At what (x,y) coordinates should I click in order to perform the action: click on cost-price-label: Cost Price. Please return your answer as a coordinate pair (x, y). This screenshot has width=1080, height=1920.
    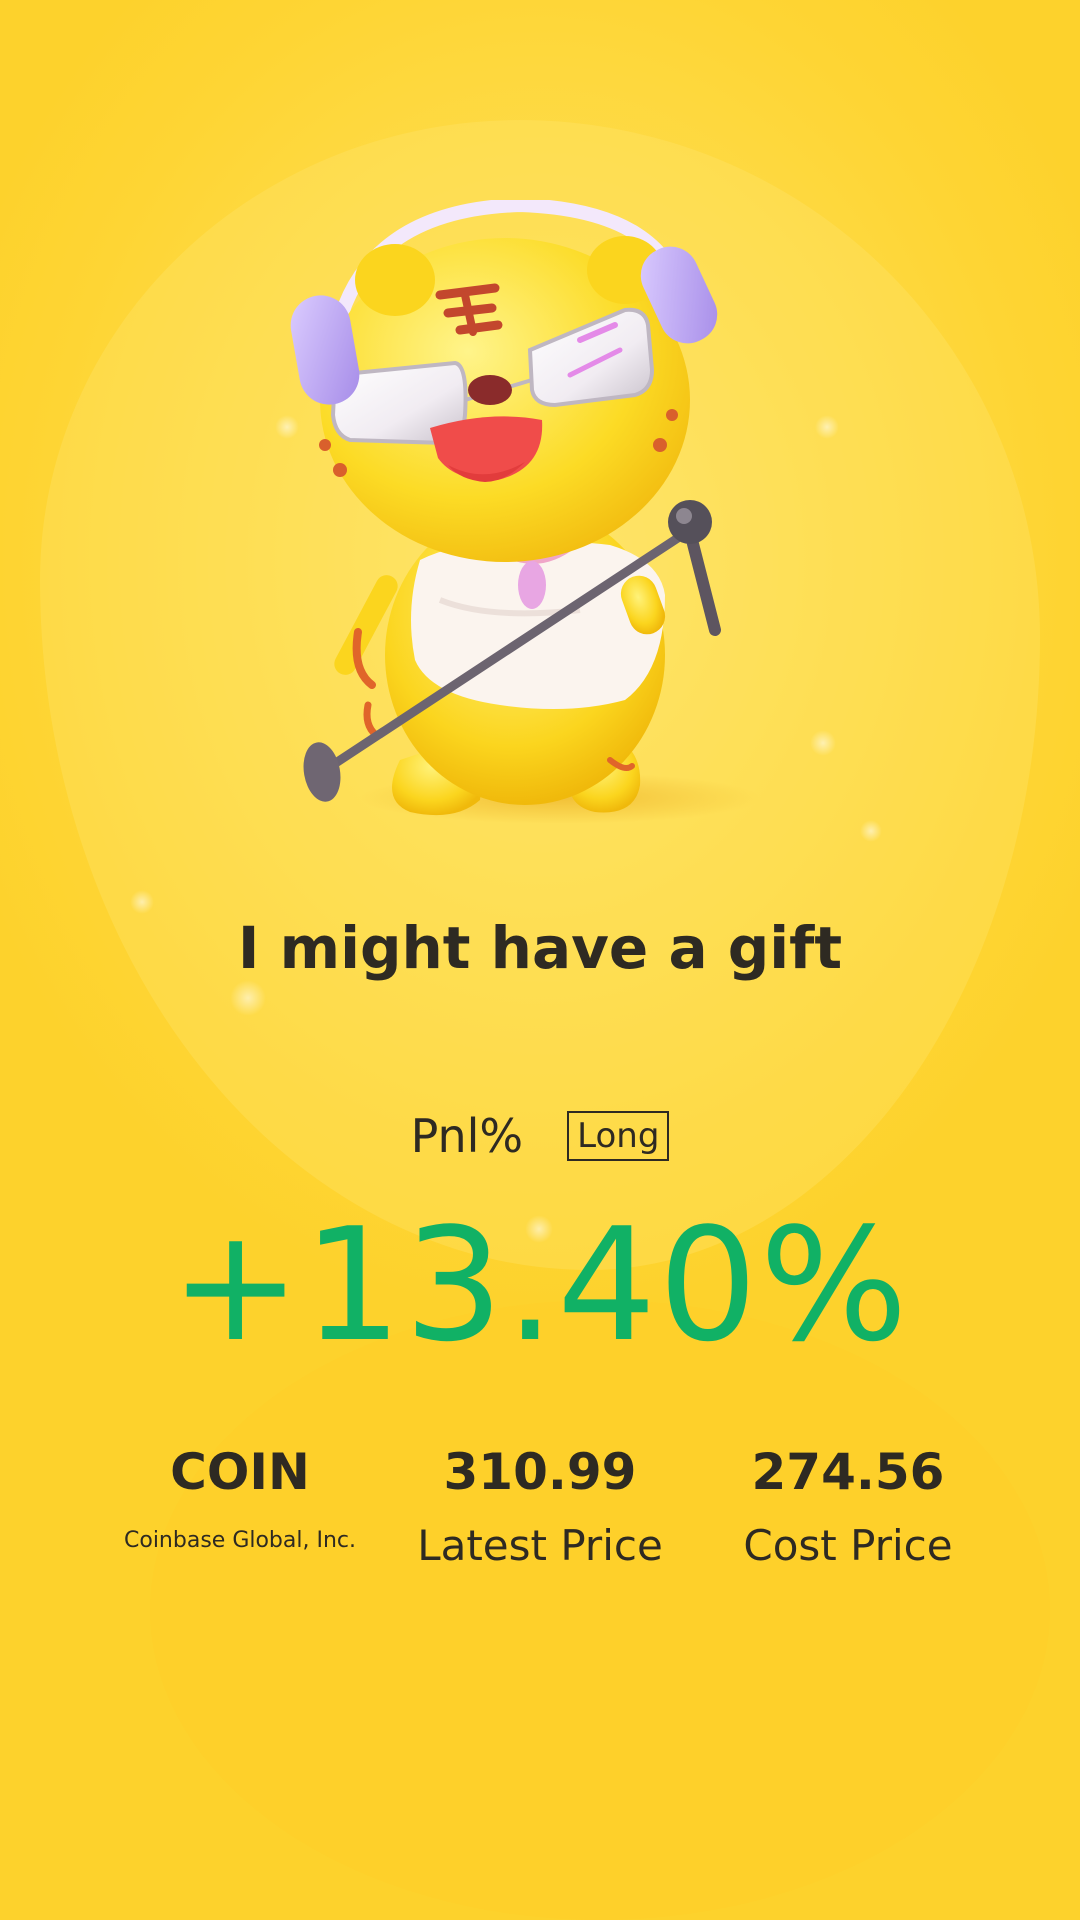
    Looking at the image, I should click on (848, 1545).